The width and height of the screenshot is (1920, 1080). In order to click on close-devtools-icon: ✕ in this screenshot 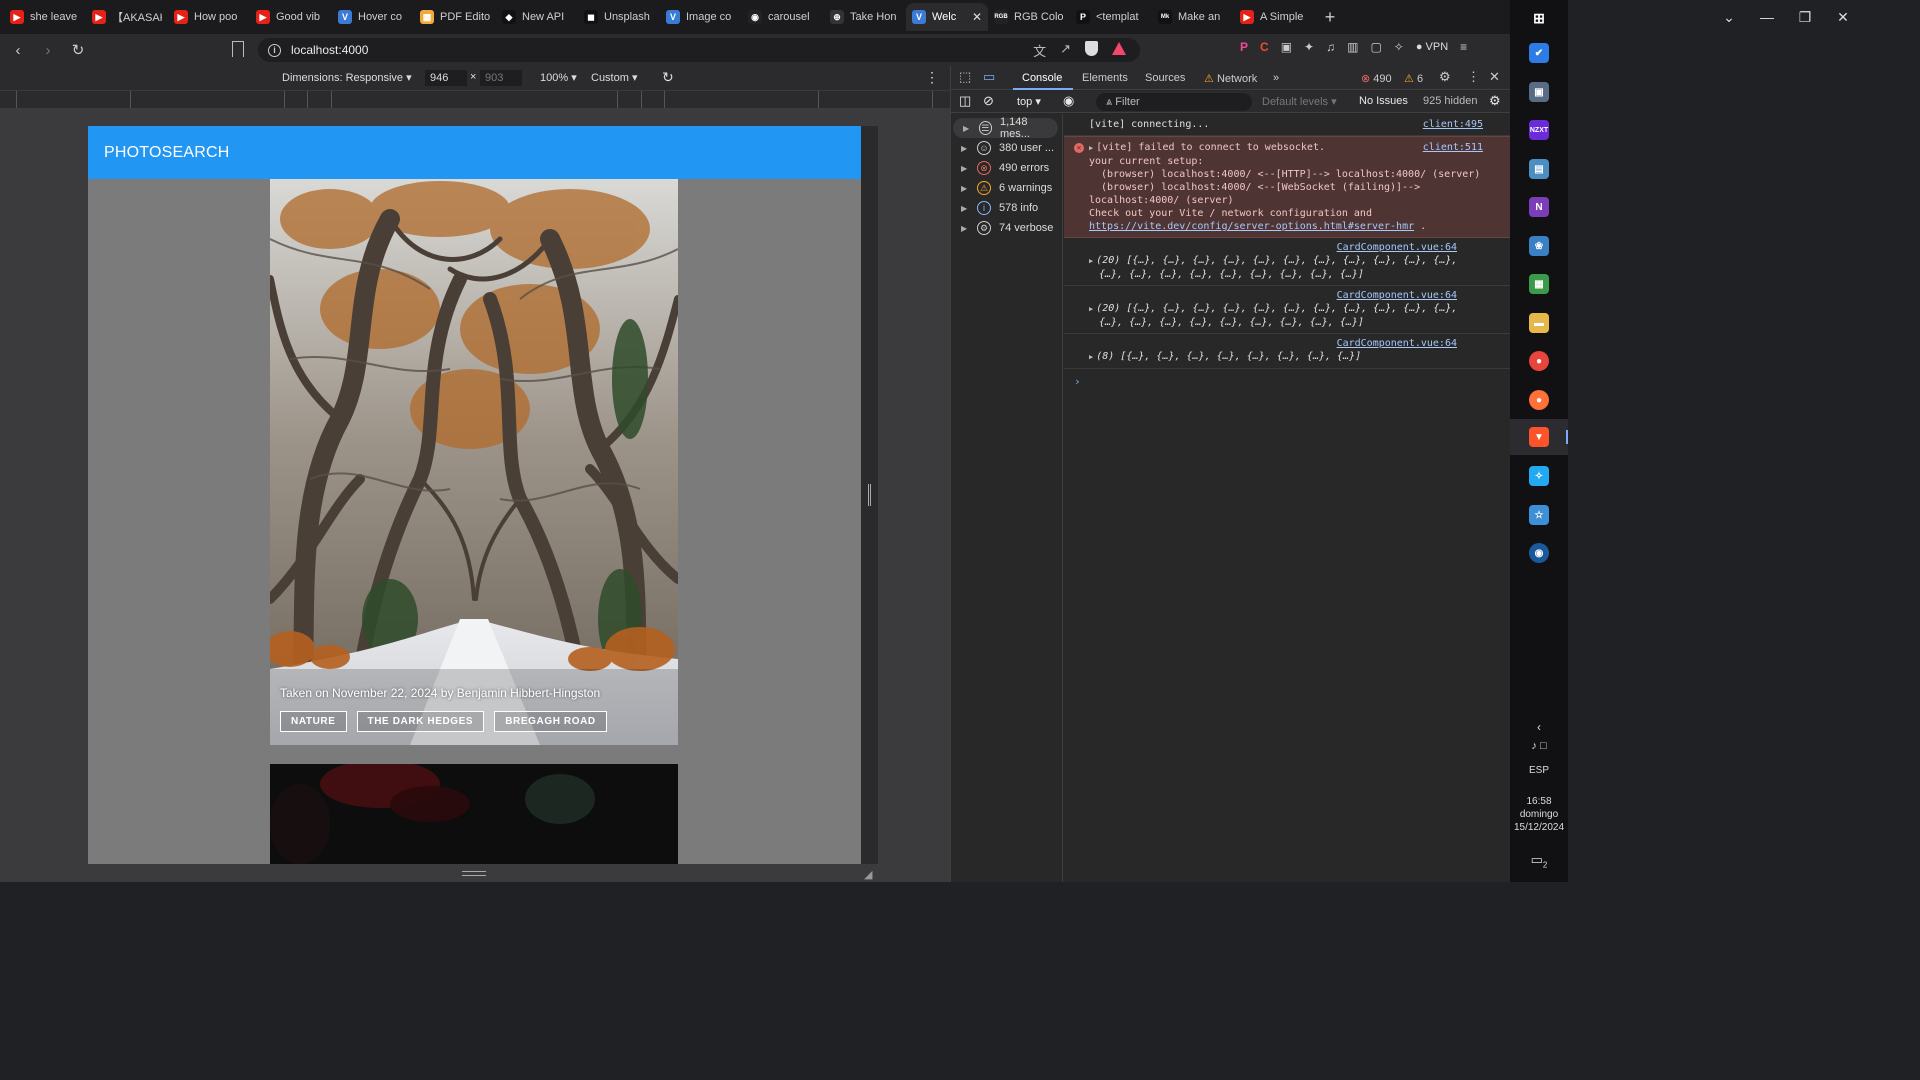, I will do `click(1494, 77)`.